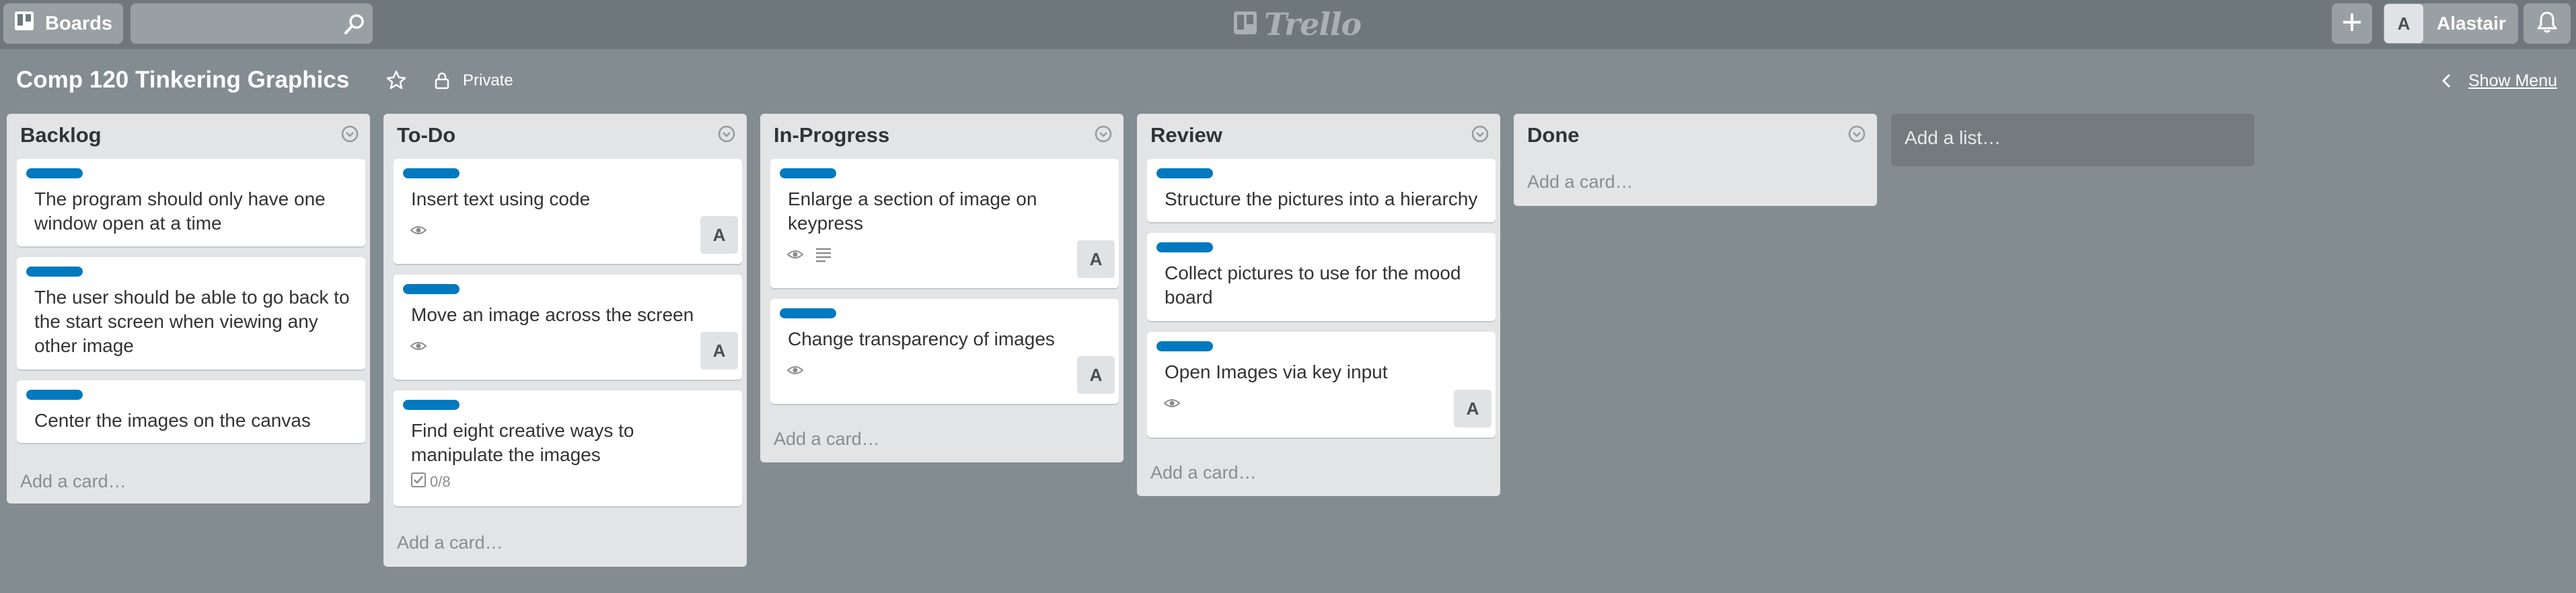 This screenshot has height=593, width=2576. I want to click on lock-icon, so click(442, 82).